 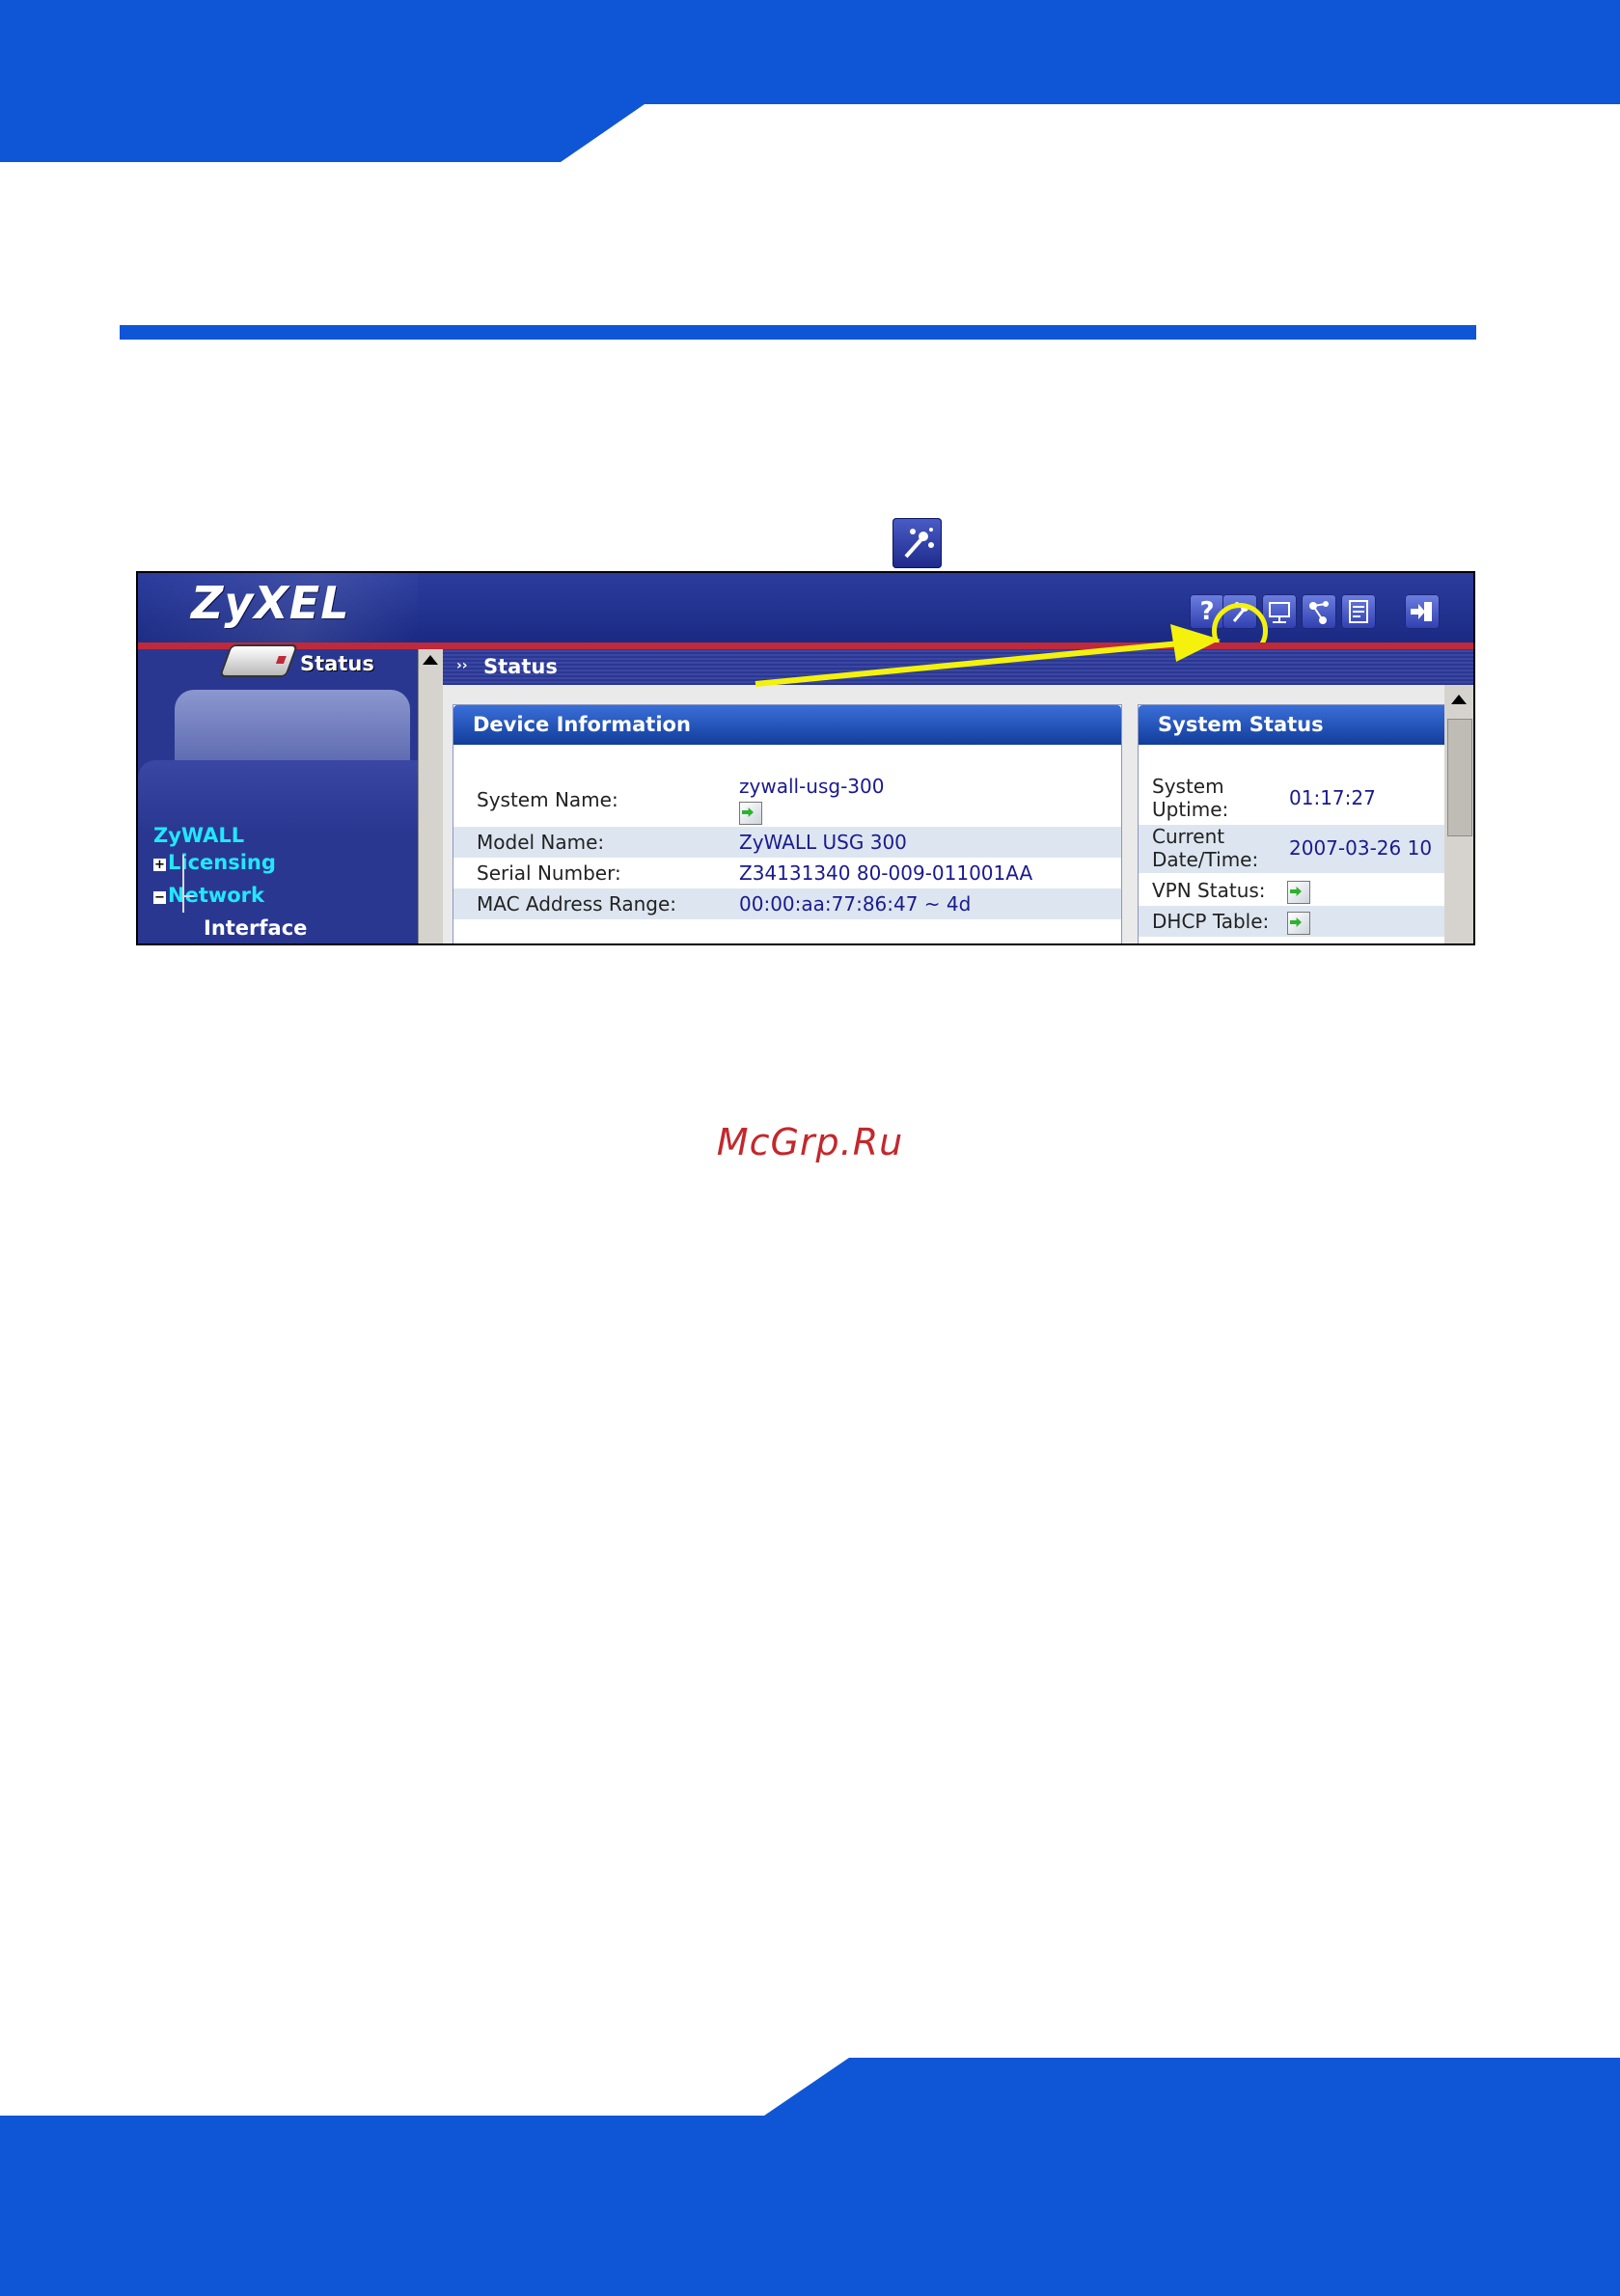 What do you see at coordinates (988, 655) in the screenshot?
I see `callout-arrow` at bounding box center [988, 655].